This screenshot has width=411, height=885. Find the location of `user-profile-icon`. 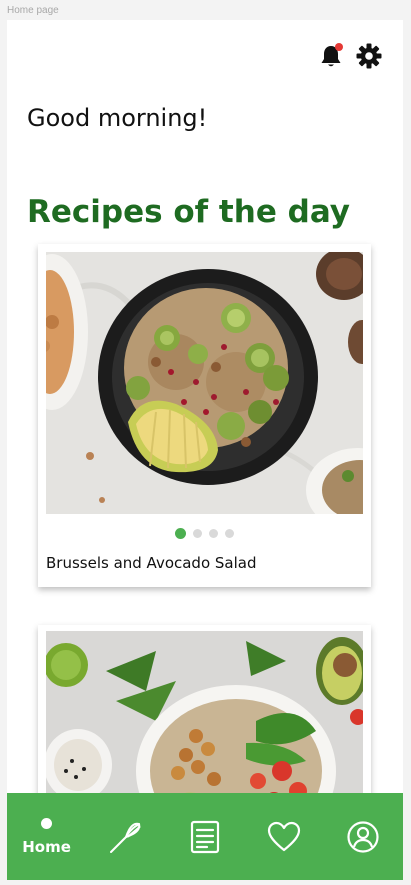

user-profile-icon is located at coordinates (363, 836).